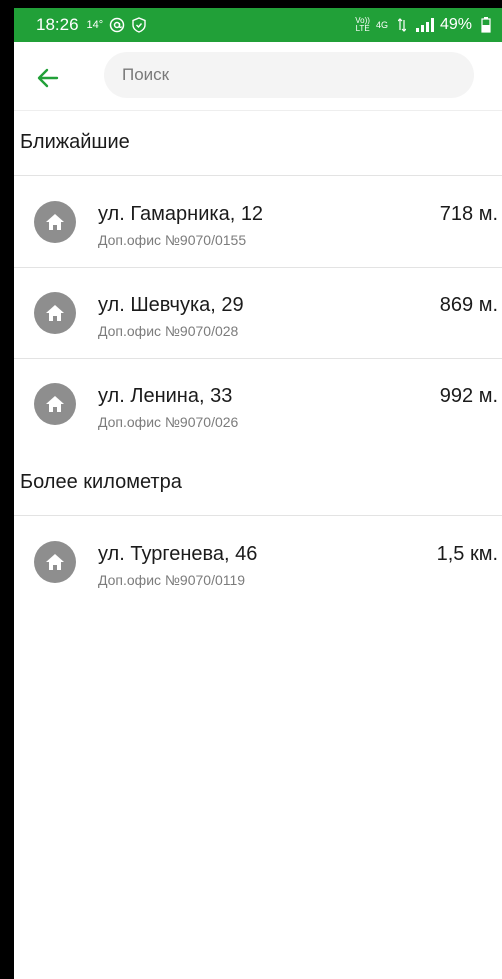  Describe the element at coordinates (251, 4) in the screenshot. I see `screen-frame-top` at that location.